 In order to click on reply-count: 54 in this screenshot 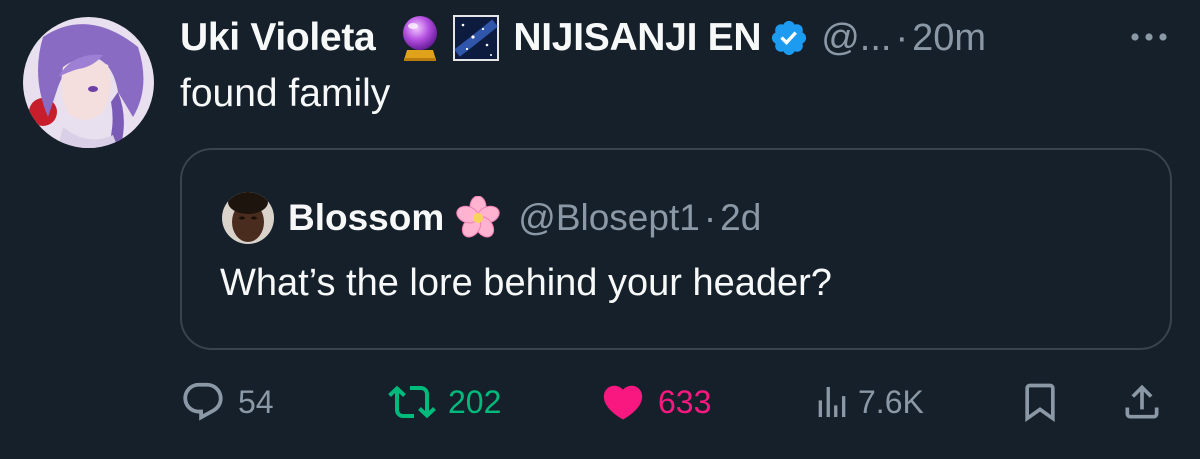, I will do `click(256, 401)`.